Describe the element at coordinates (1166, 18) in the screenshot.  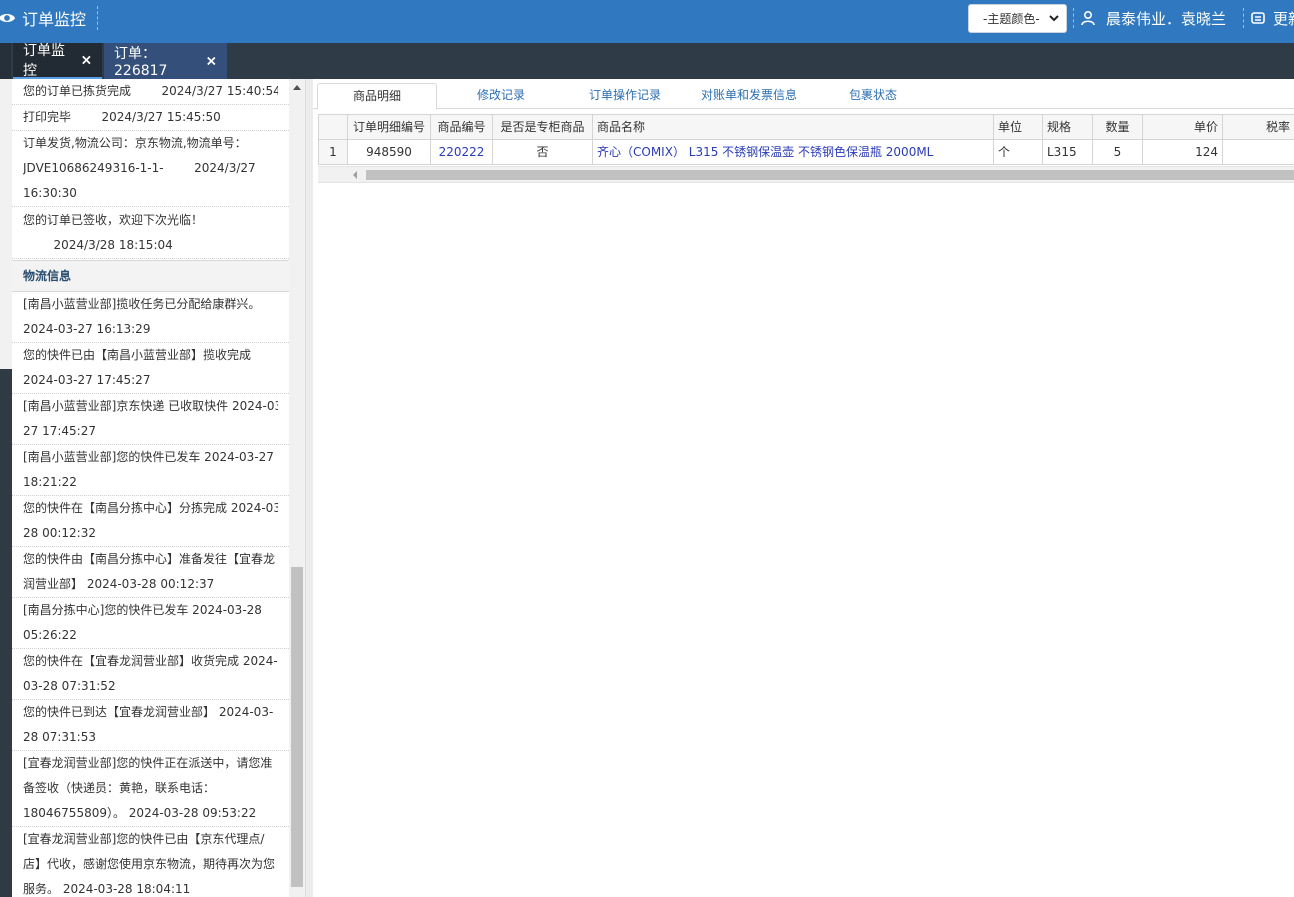
I see `user-name: 晨泰伟业．袁晓兰` at that location.